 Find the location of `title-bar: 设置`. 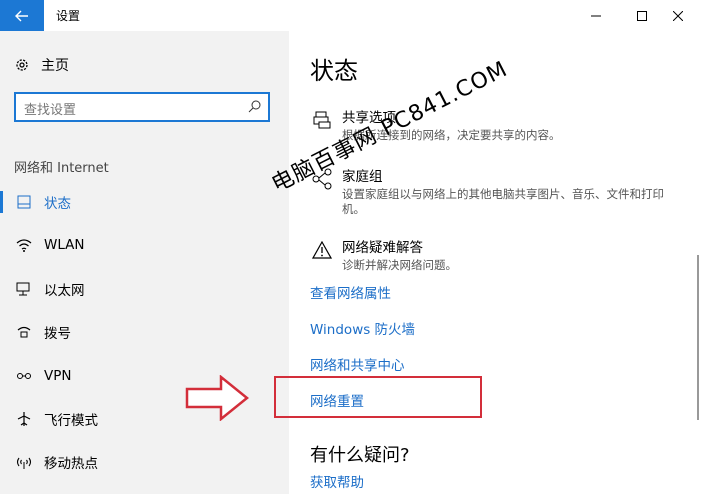

title-bar: 设置 is located at coordinates (350, 15).